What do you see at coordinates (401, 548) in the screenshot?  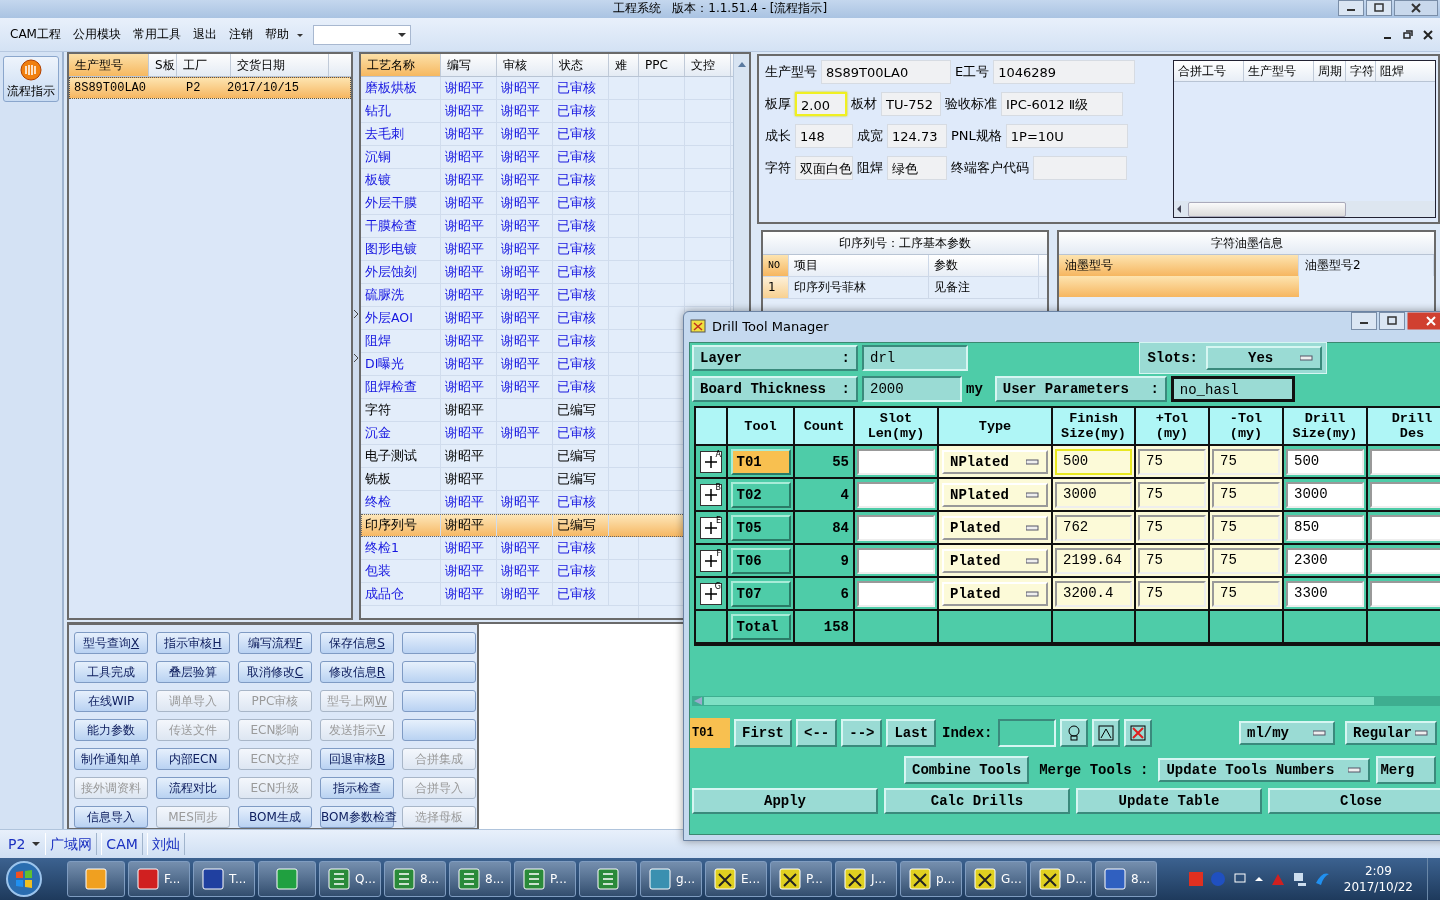 I see `table-cell: 终检1` at bounding box center [401, 548].